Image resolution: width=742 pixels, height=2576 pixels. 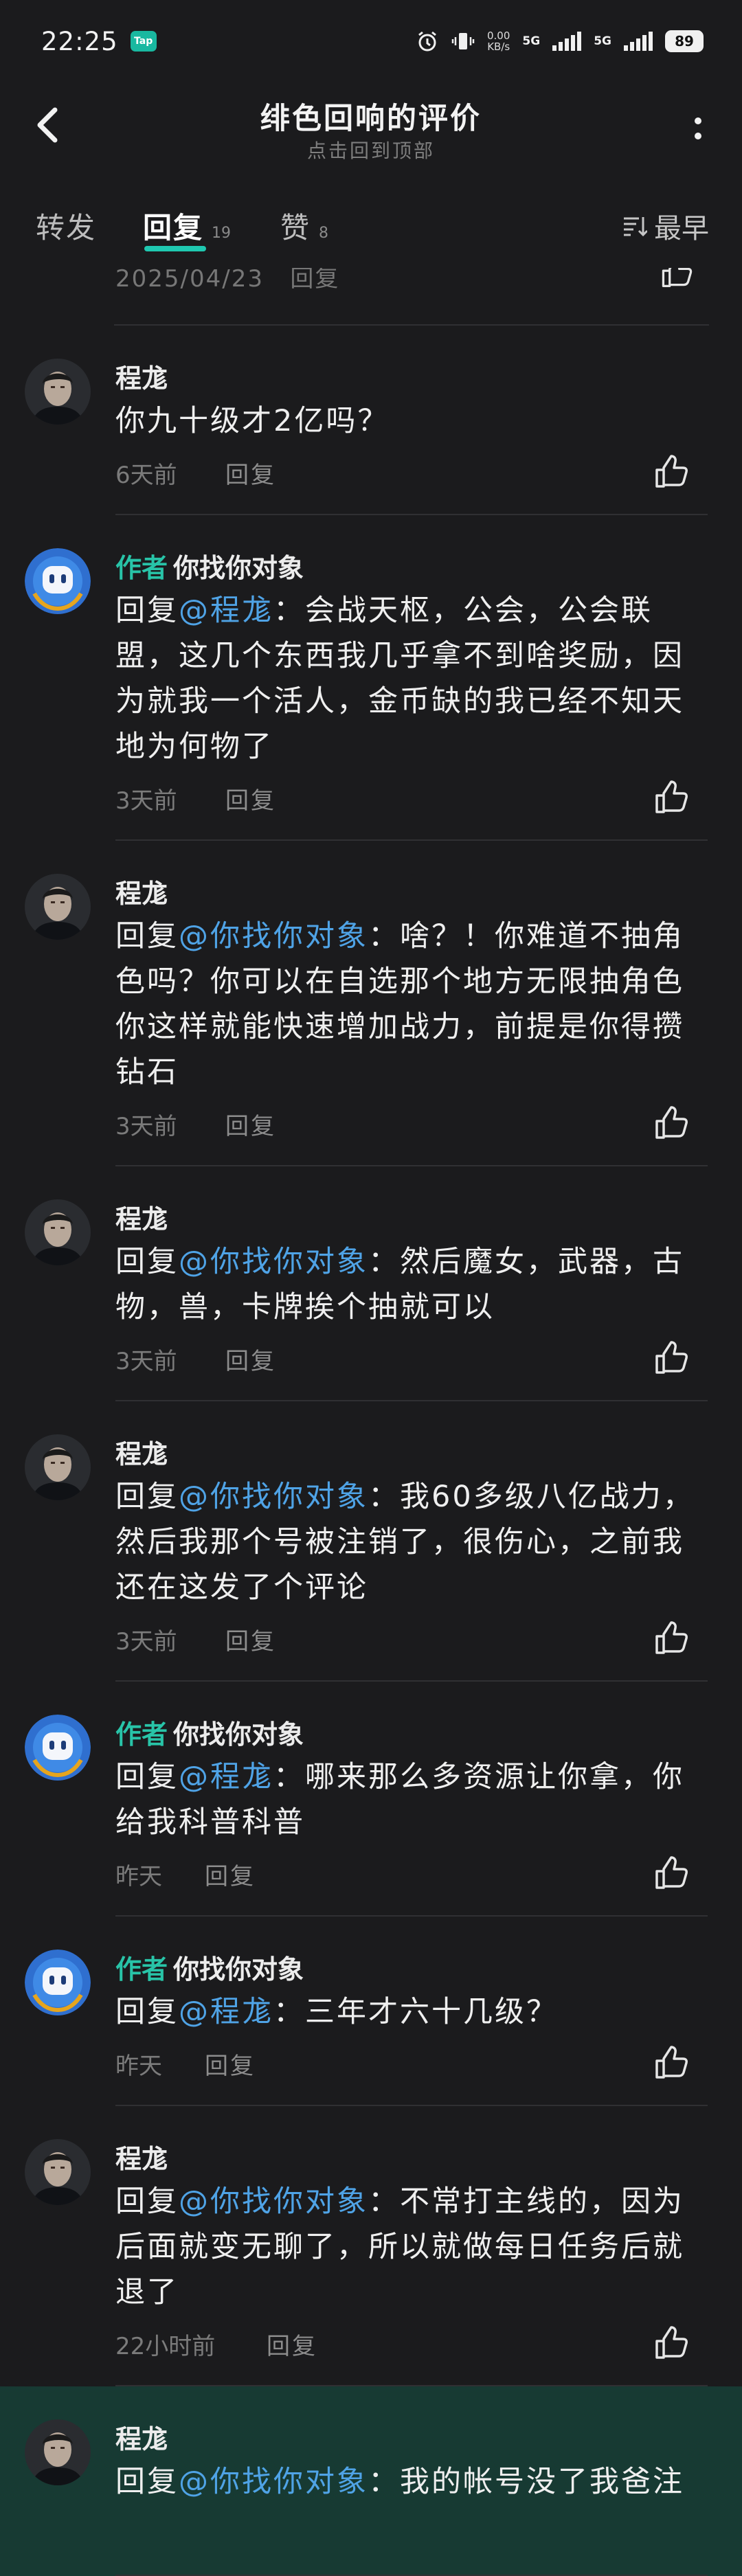 I want to click on reply-item: 程尨 回复@你找你对象：然后魔女，武器，古物，兽，卡牌挨个抽就可以 3天前 回复, so click(x=371, y=1283).